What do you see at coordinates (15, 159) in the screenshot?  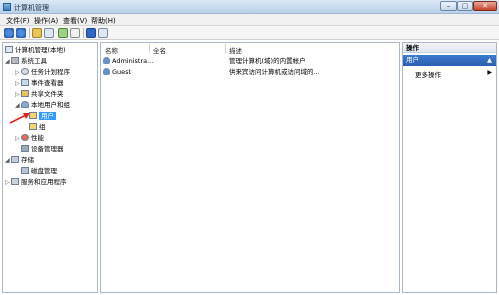 I see `storage-icon` at bounding box center [15, 159].